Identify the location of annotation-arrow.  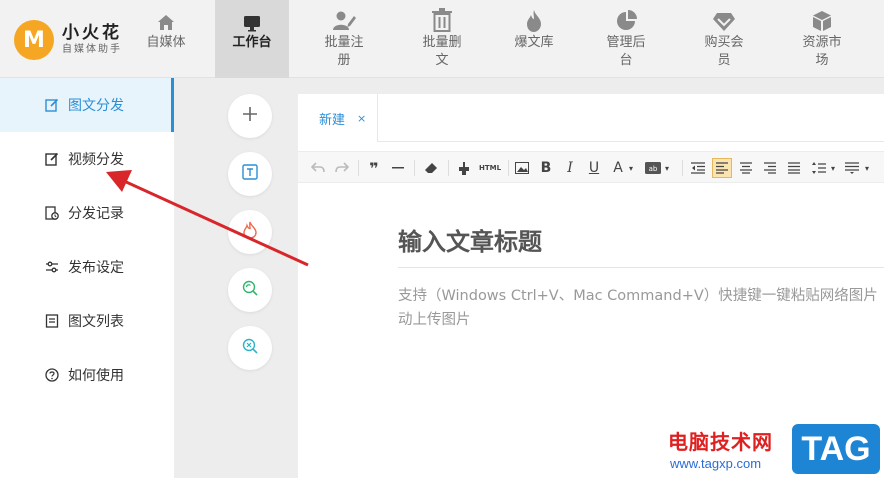
(207, 218).